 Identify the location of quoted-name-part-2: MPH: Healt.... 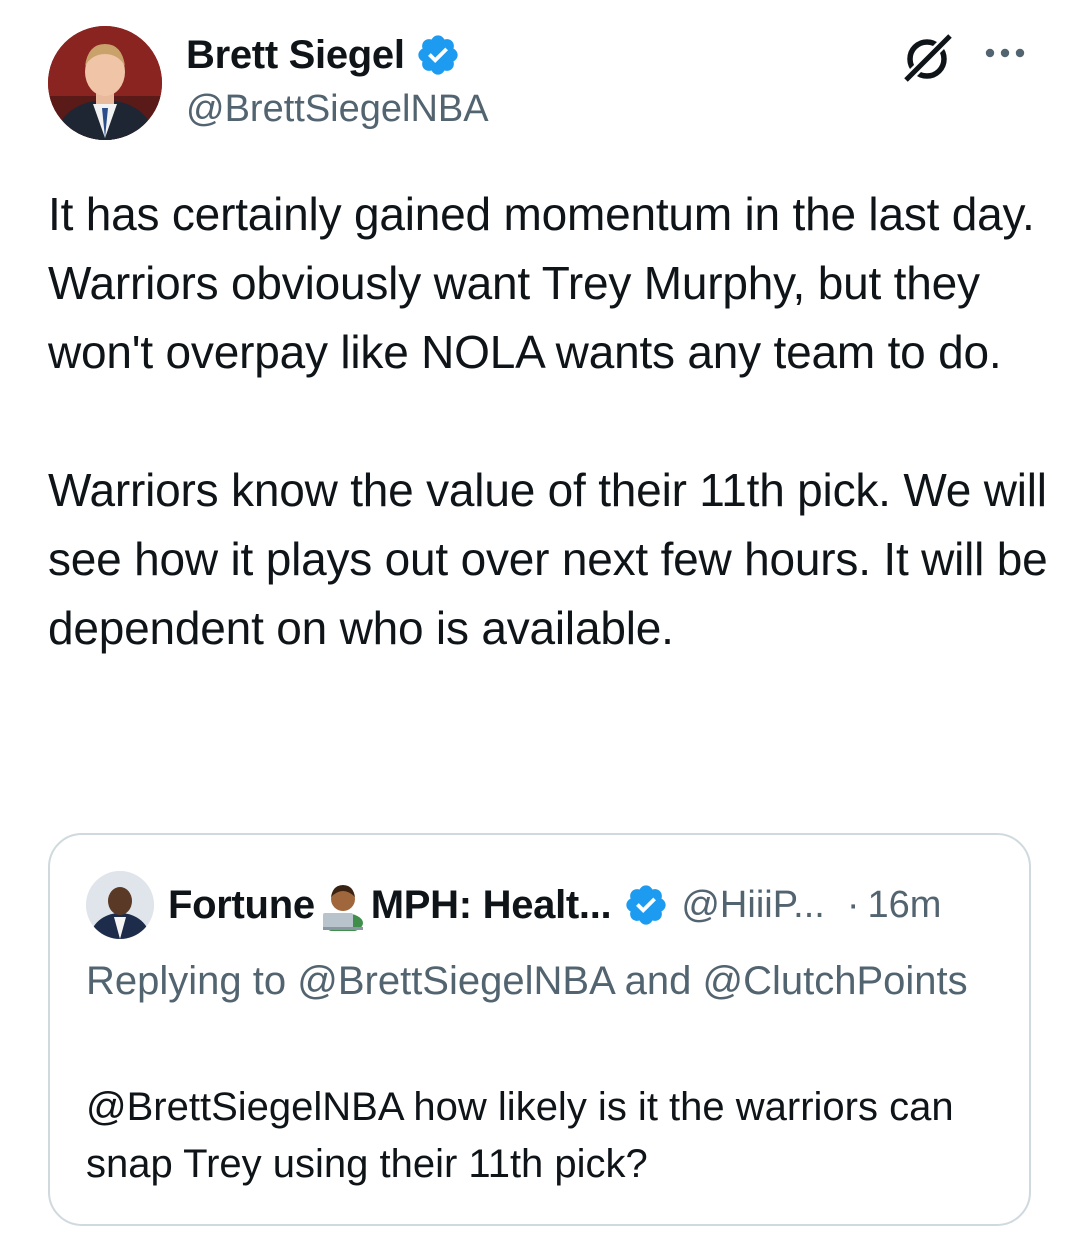
(491, 905).